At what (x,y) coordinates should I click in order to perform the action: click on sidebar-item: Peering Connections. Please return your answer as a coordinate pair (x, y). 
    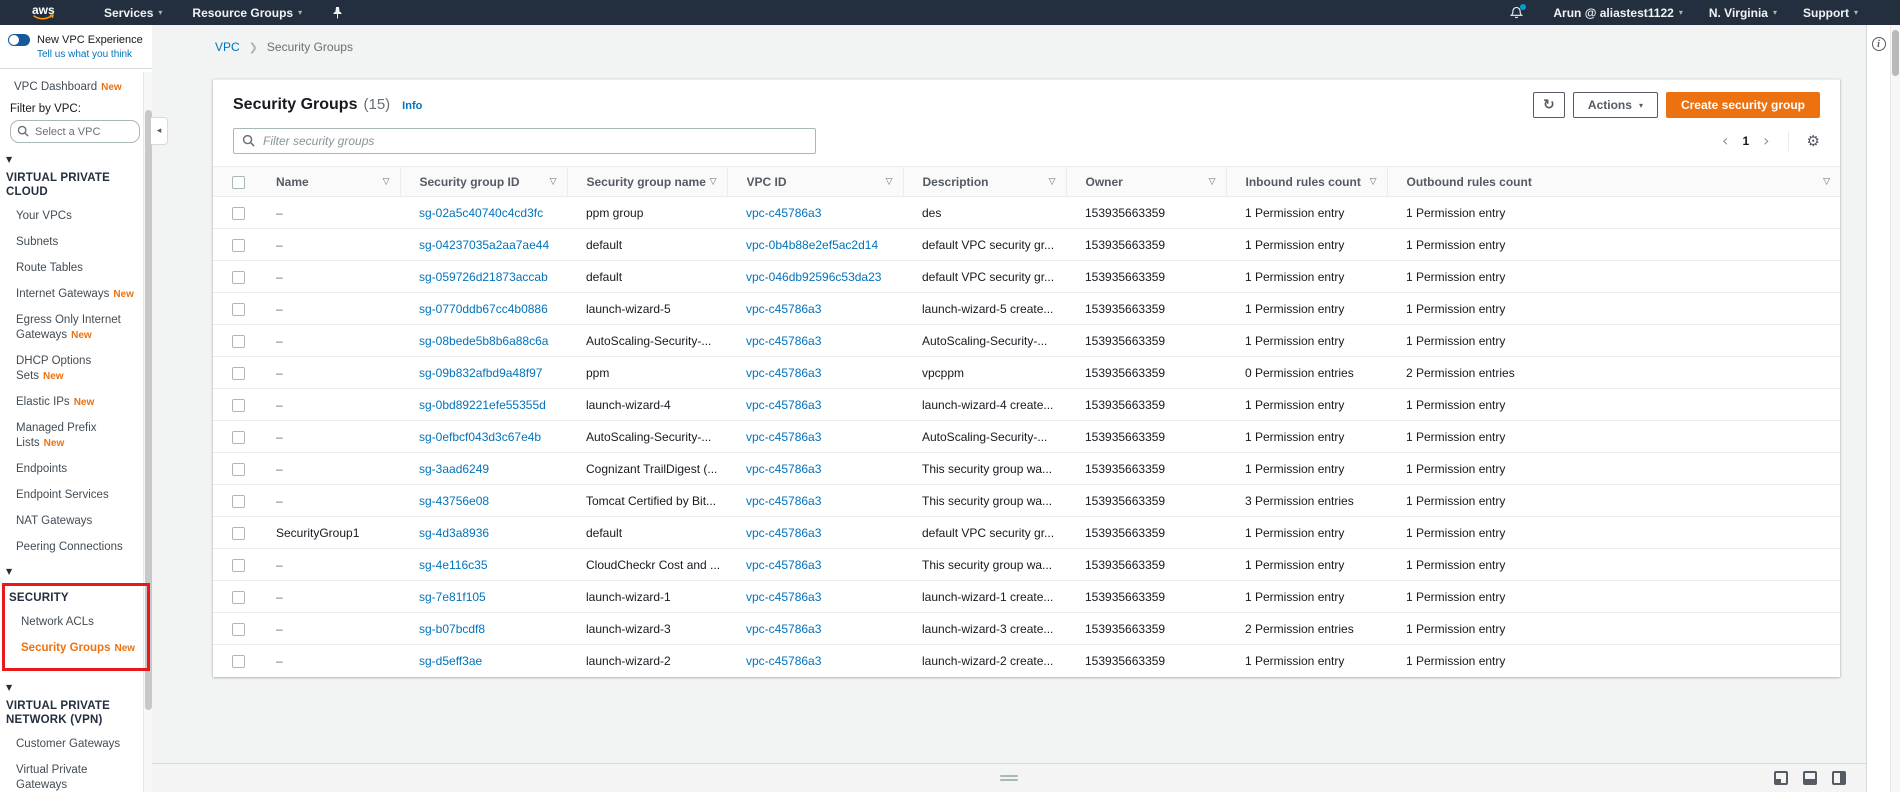
    Looking at the image, I should click on (77, 547).